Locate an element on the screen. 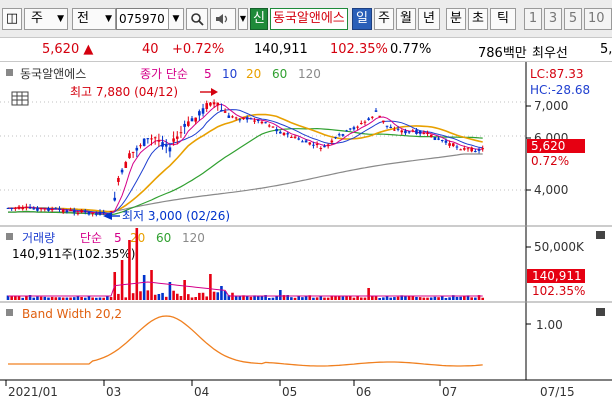 Image resolution: width=612 pixels, height=403 pixels. bw-tick-label: 1.00 is located at coordinates (549, 325).